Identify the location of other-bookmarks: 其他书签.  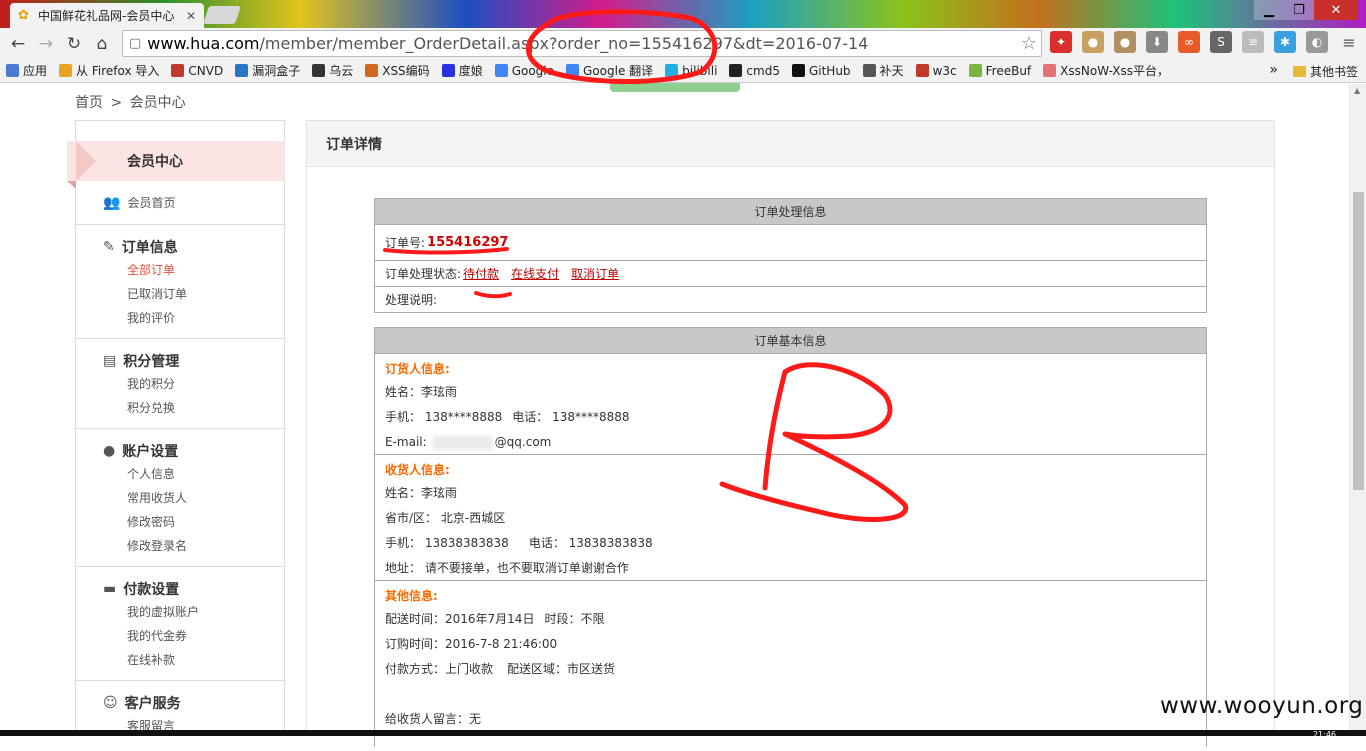
(1325, 71).